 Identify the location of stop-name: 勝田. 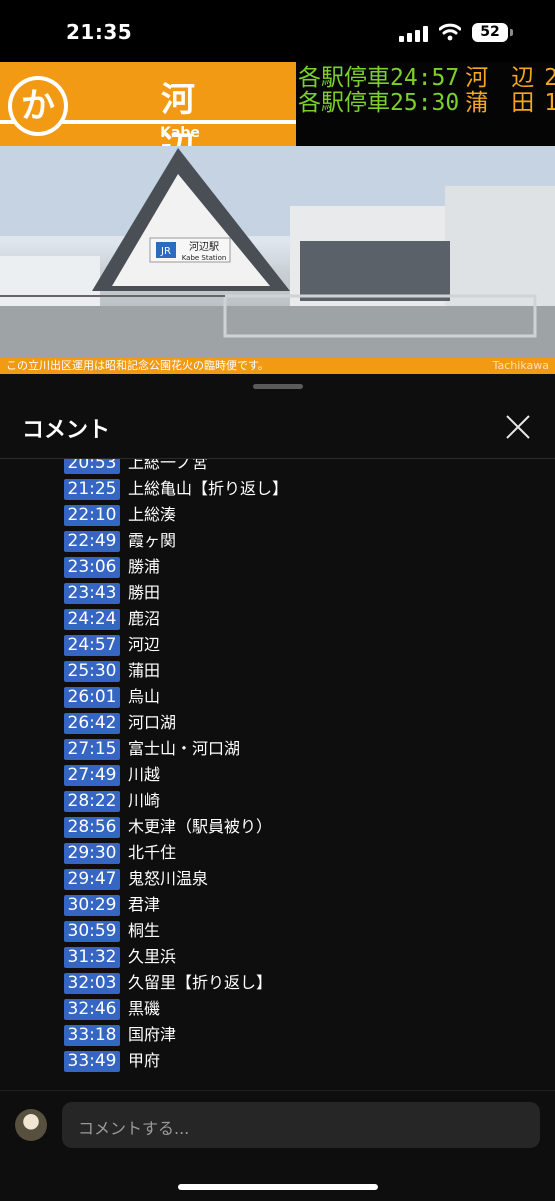
(144, 592).